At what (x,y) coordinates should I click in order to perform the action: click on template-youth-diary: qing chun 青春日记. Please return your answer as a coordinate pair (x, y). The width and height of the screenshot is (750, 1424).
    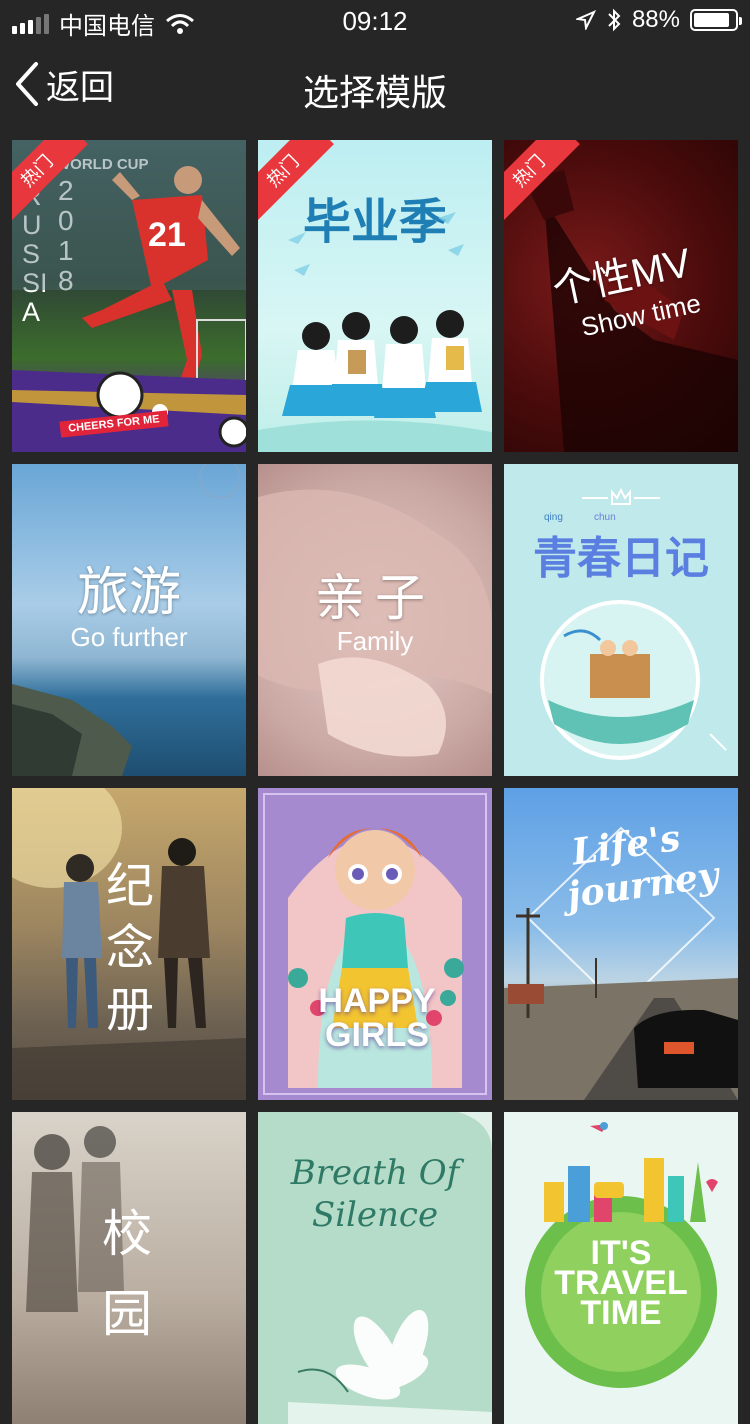
    Looking at the image, I should click on (621, 620).